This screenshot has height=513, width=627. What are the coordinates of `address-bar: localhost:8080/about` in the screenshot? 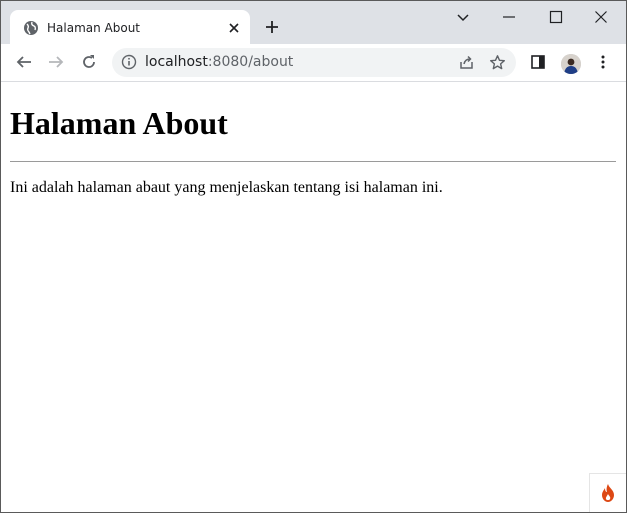 It's located at (314, 62).